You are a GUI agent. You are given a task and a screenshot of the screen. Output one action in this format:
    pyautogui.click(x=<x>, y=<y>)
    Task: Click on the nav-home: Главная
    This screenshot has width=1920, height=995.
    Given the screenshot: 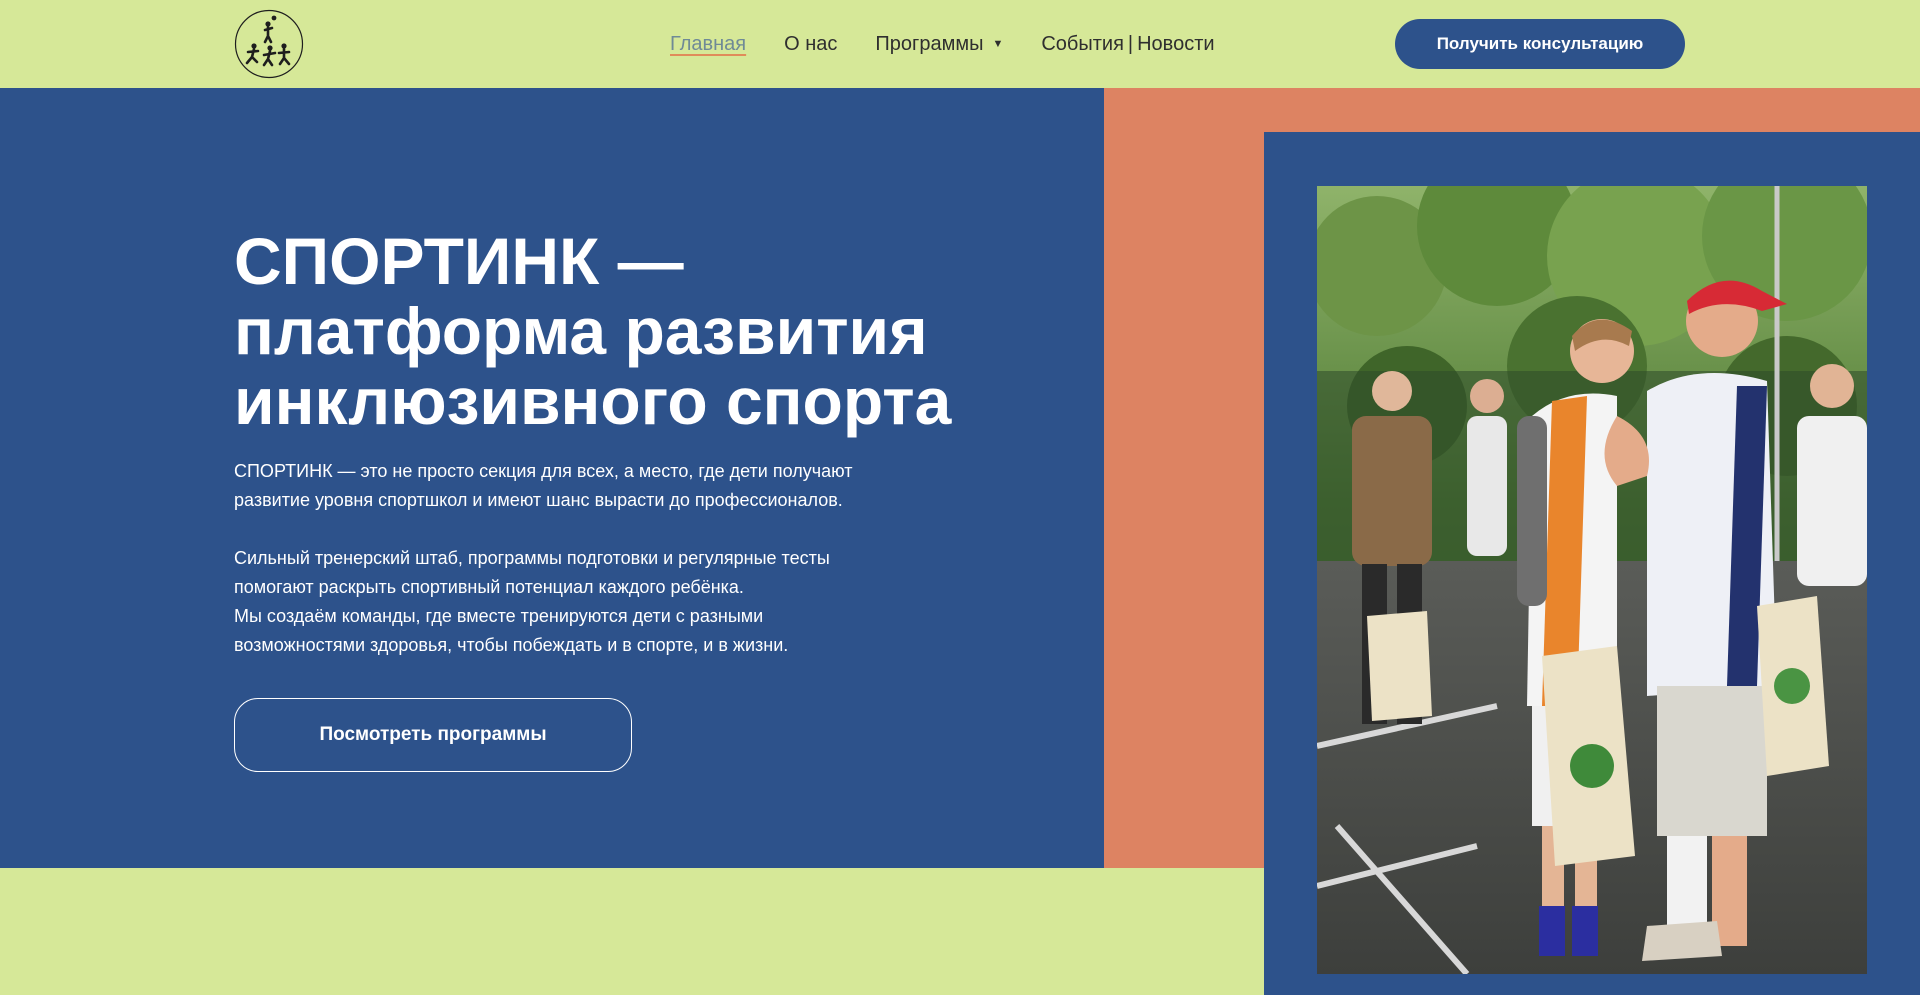 What is the action you would take?
    pyautogui.click(x=708, y=44)
    